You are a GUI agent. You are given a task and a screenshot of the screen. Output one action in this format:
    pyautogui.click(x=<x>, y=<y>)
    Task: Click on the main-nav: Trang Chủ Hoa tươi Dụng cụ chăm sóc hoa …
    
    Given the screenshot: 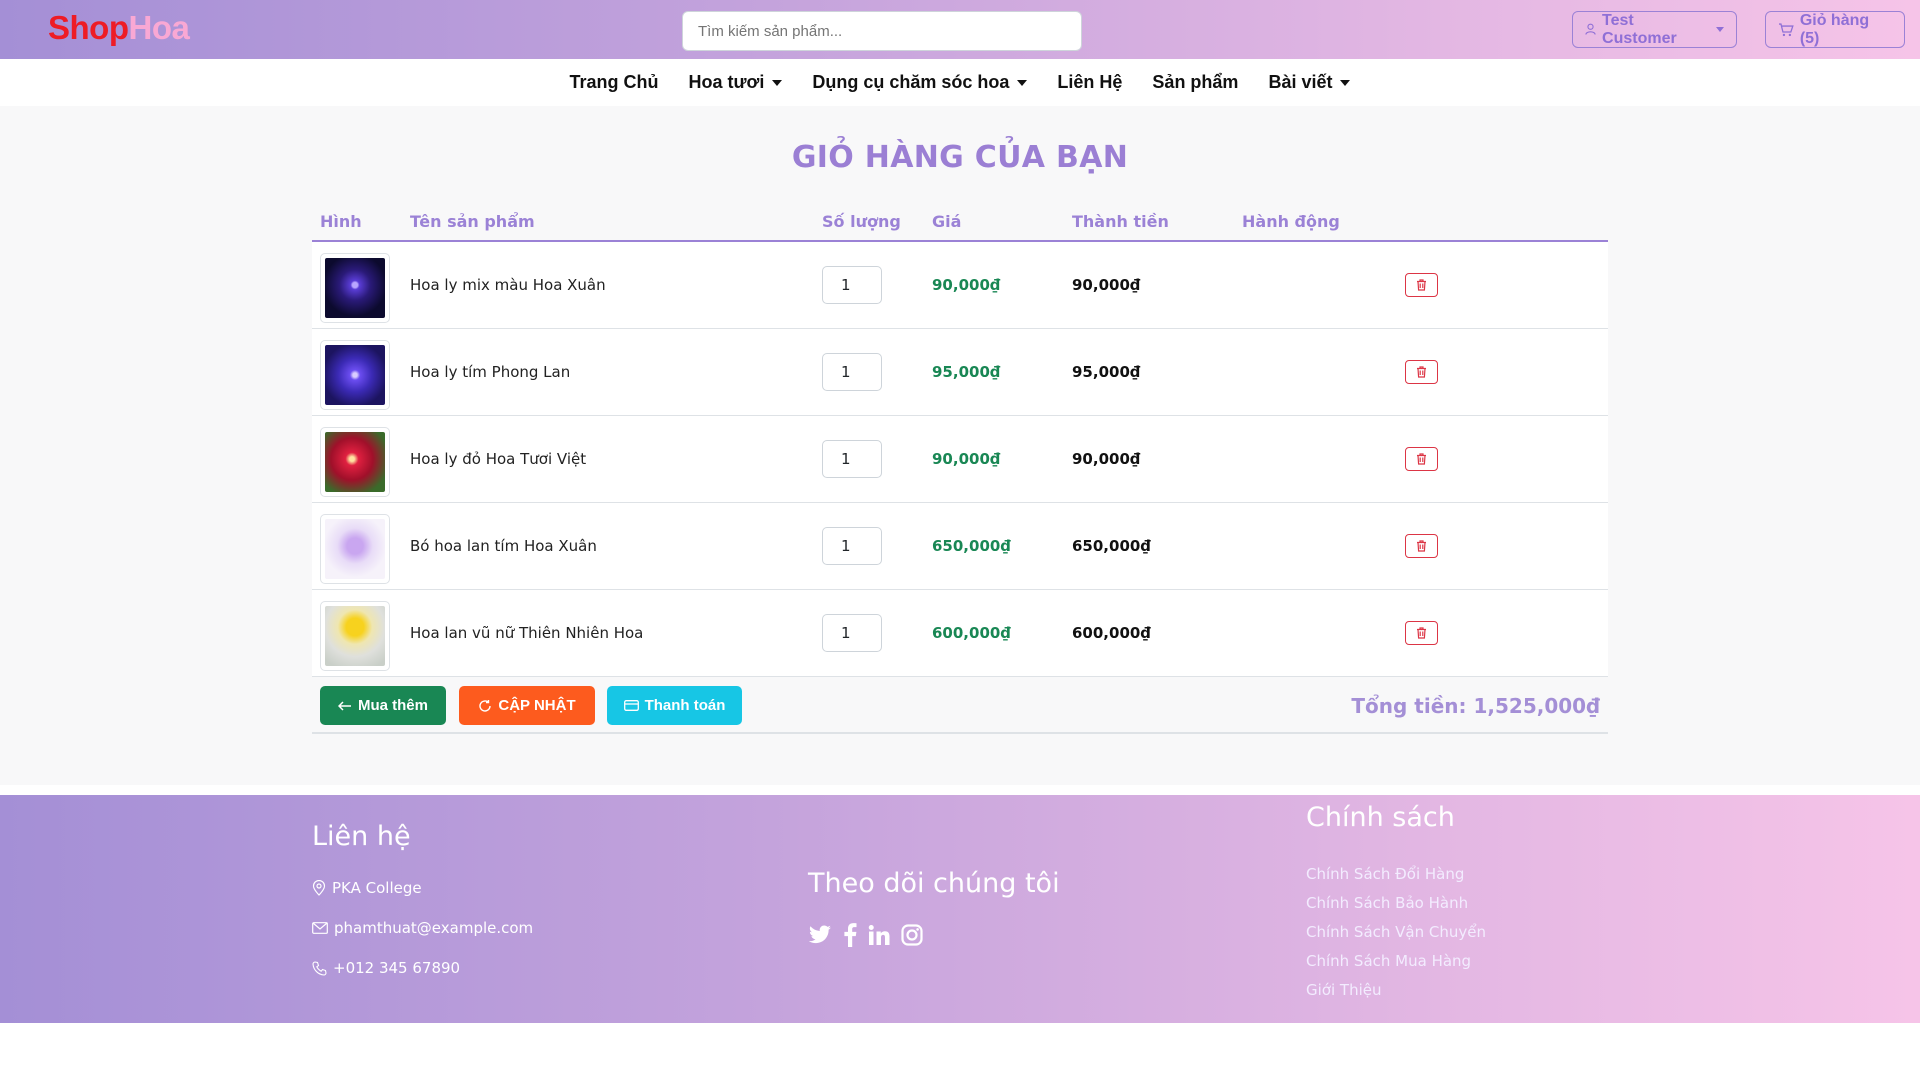 What is the action you would take?
    pyautogui.click(x=960, y=82)
    